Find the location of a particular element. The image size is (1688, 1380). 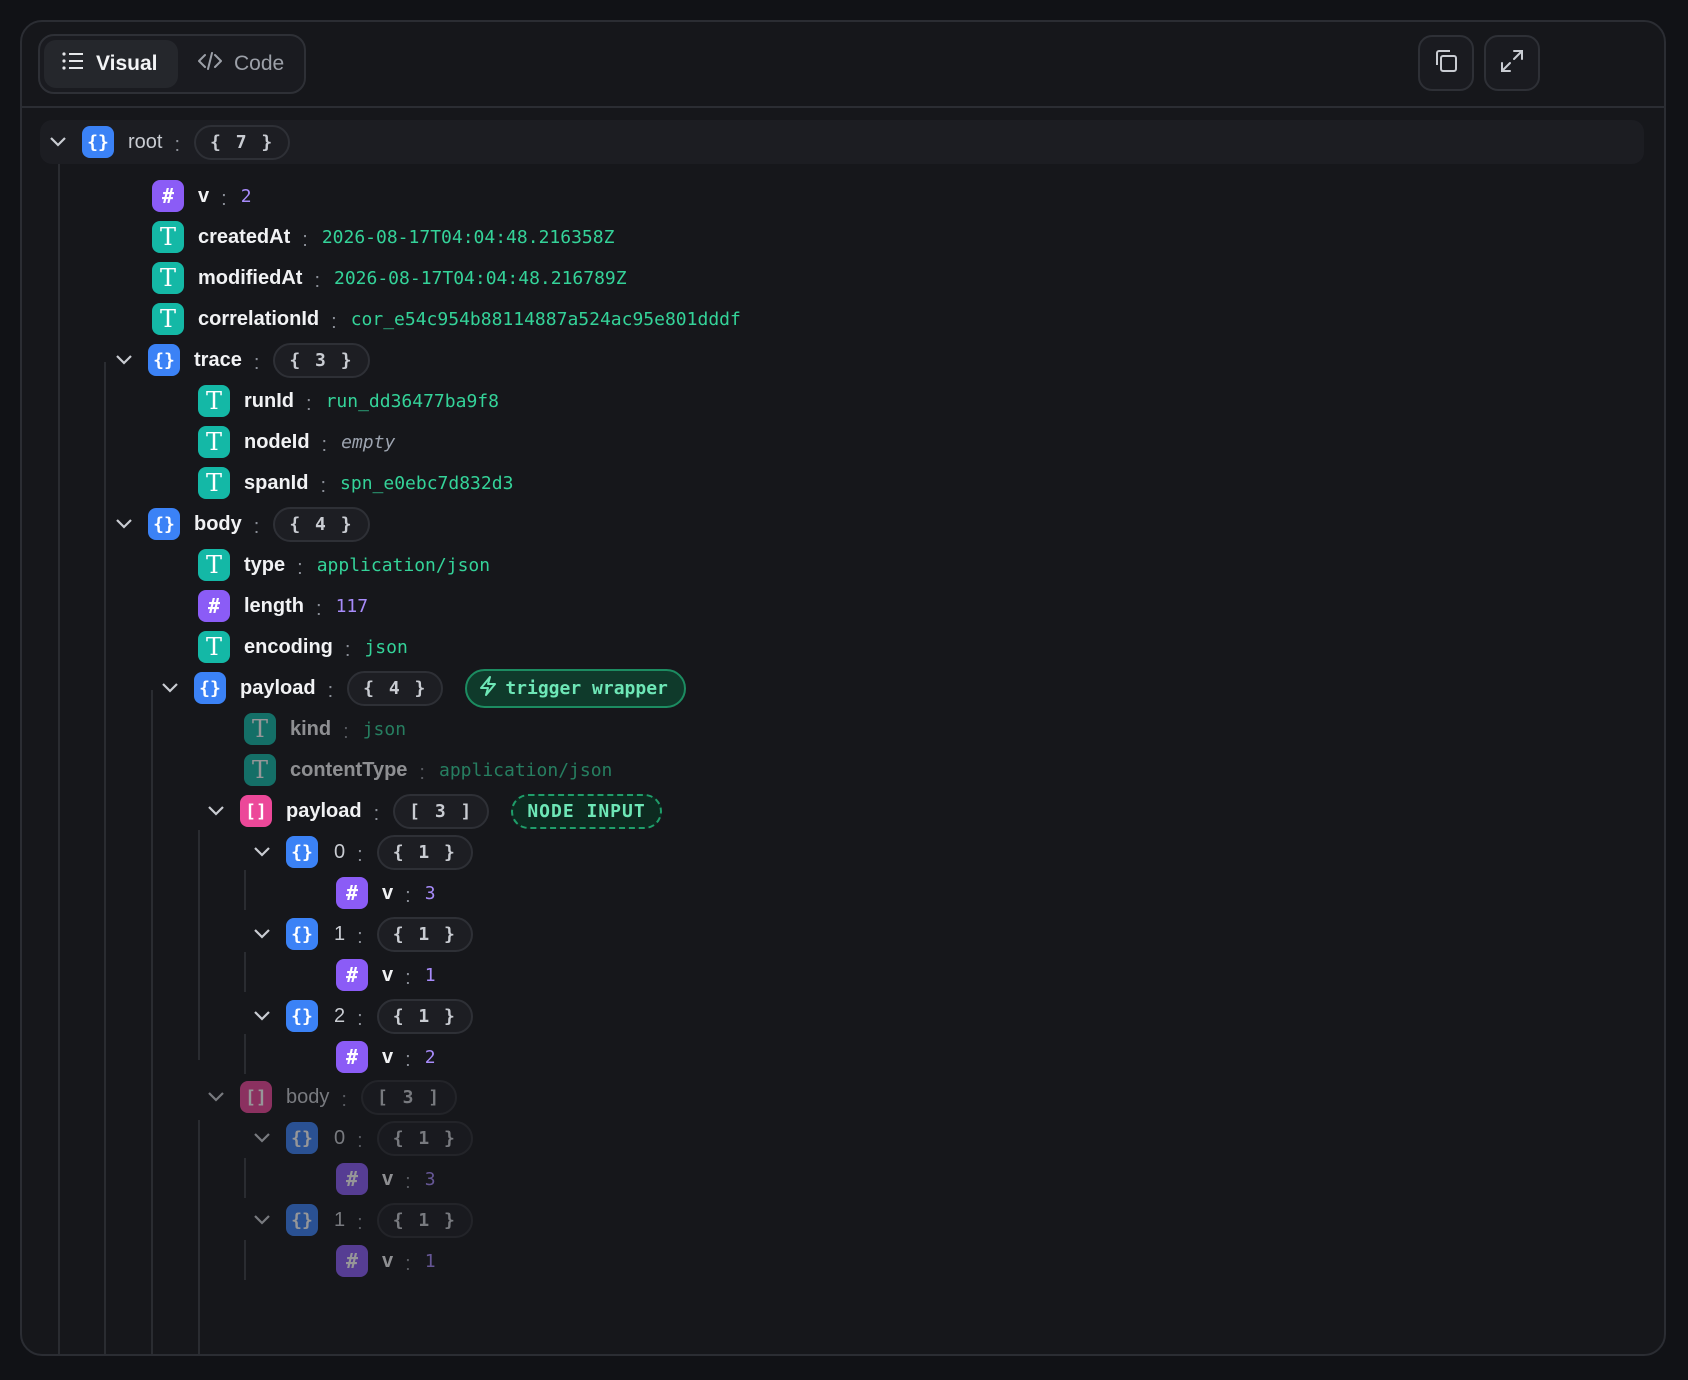

node-count: { 3 } is located at coordinates (321, 360).